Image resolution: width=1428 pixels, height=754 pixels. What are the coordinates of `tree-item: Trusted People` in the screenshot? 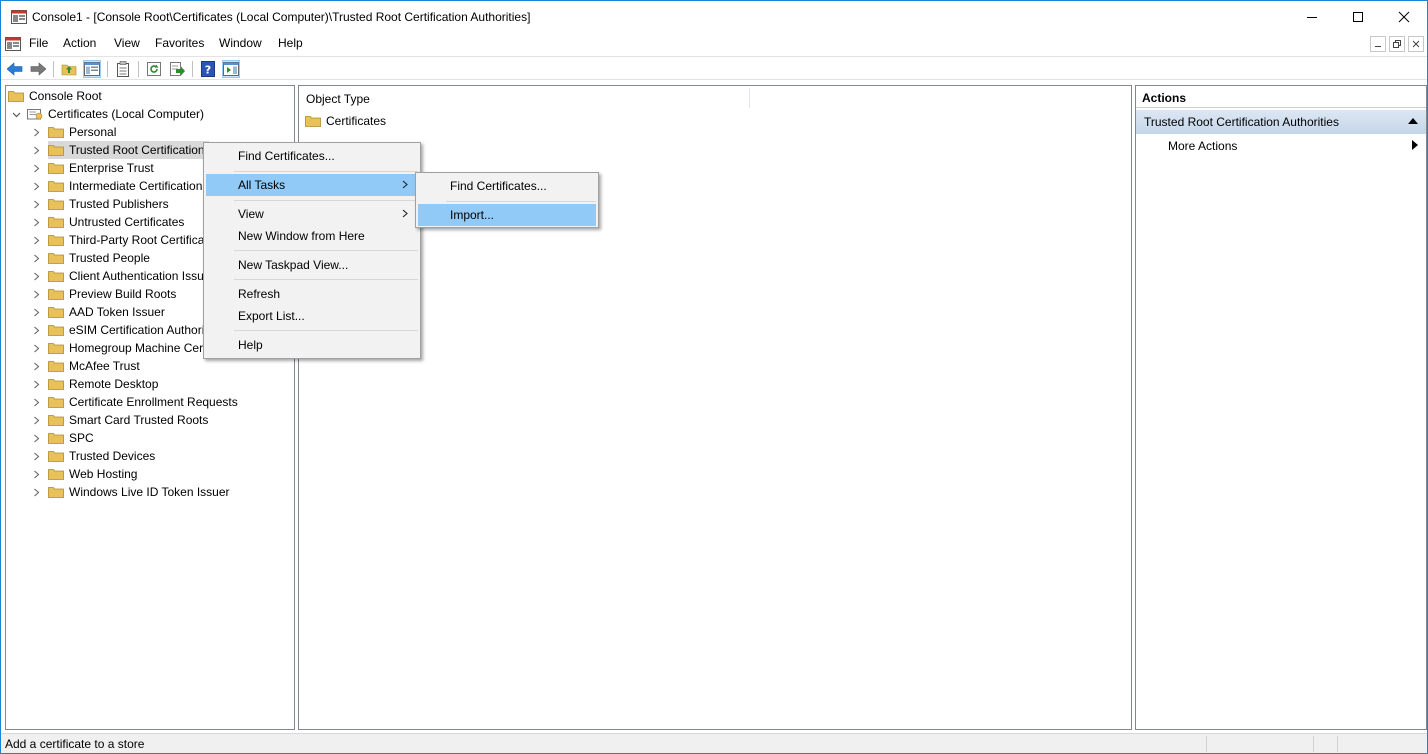 It's located at (92, 258).